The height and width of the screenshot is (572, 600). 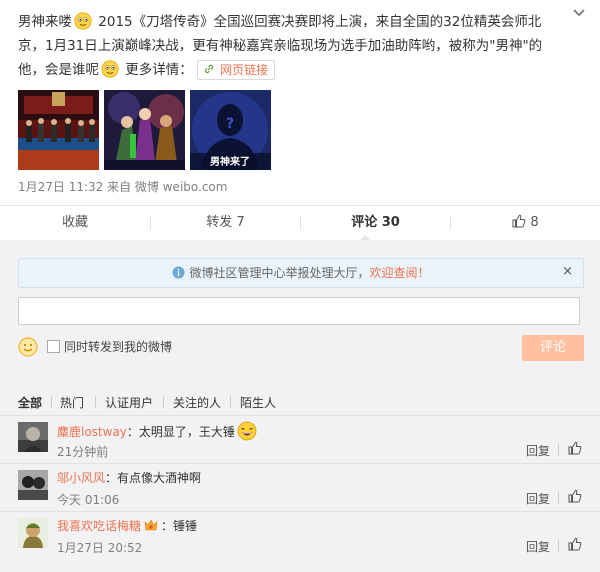 I want to click on favorite-button: 收藏, so click(x=75, y=223).